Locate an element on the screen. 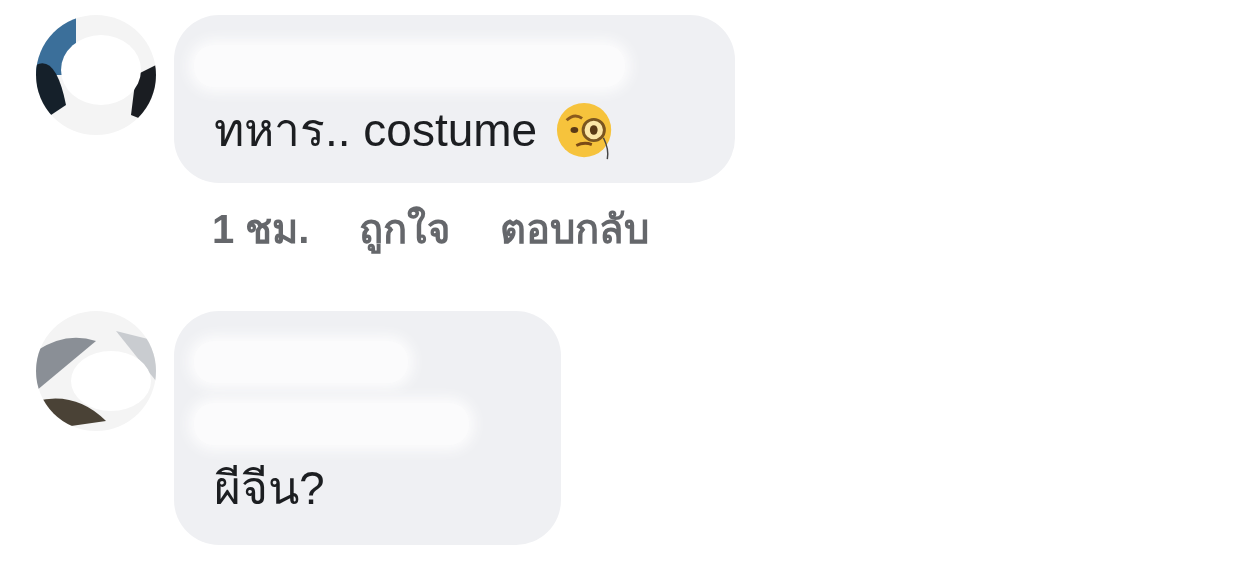 This screenshot has height=568, width=1242. comment-text: ทหาร.. costume is located at coordinates (376, 130).